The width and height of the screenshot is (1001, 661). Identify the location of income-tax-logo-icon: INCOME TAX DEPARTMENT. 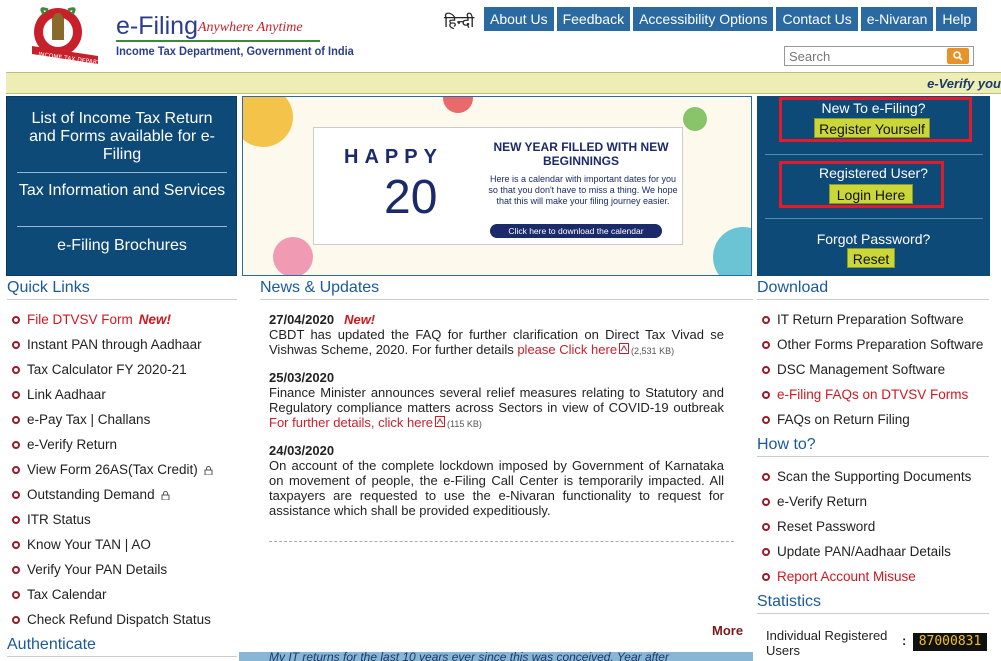
(73, 36).